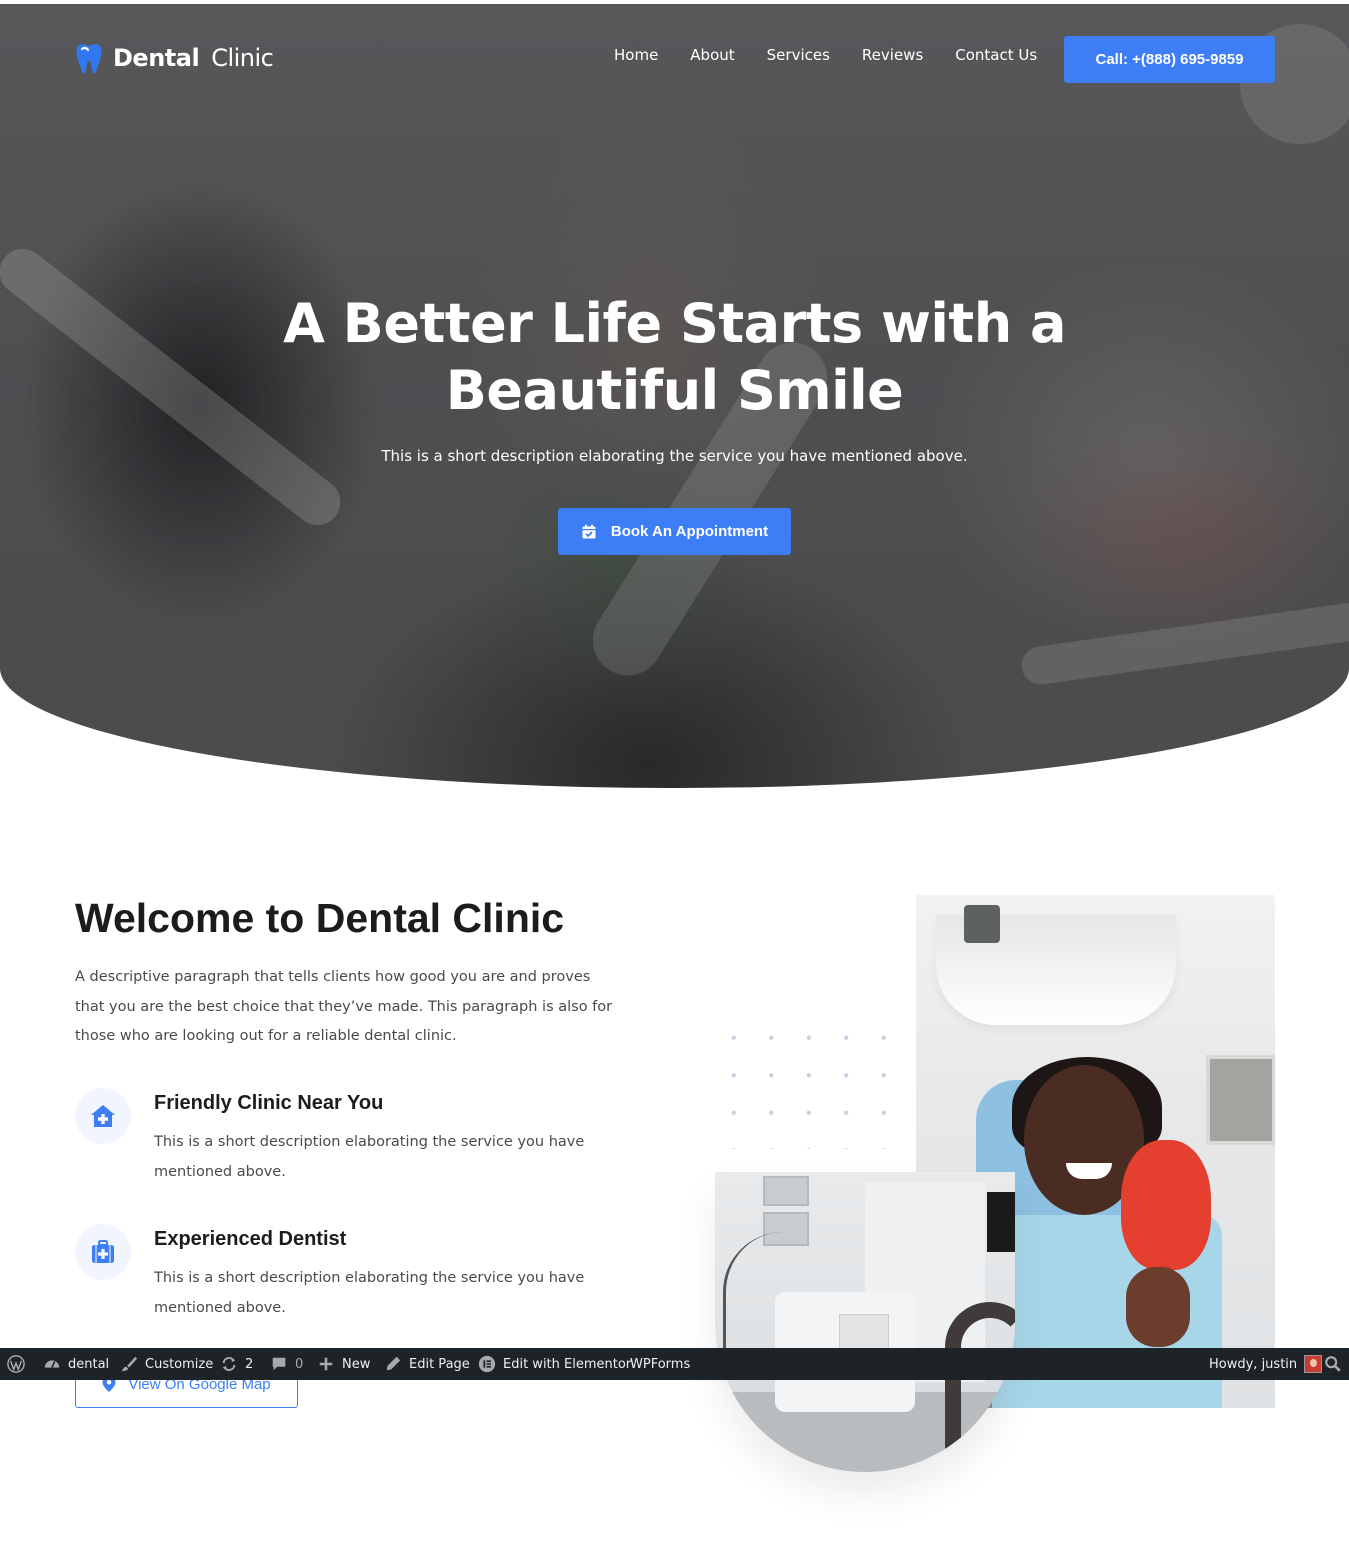 This screenshot has height=1566, width=1349. I want to click on feature-title: Experienced Dentist, so click(250, 1239).